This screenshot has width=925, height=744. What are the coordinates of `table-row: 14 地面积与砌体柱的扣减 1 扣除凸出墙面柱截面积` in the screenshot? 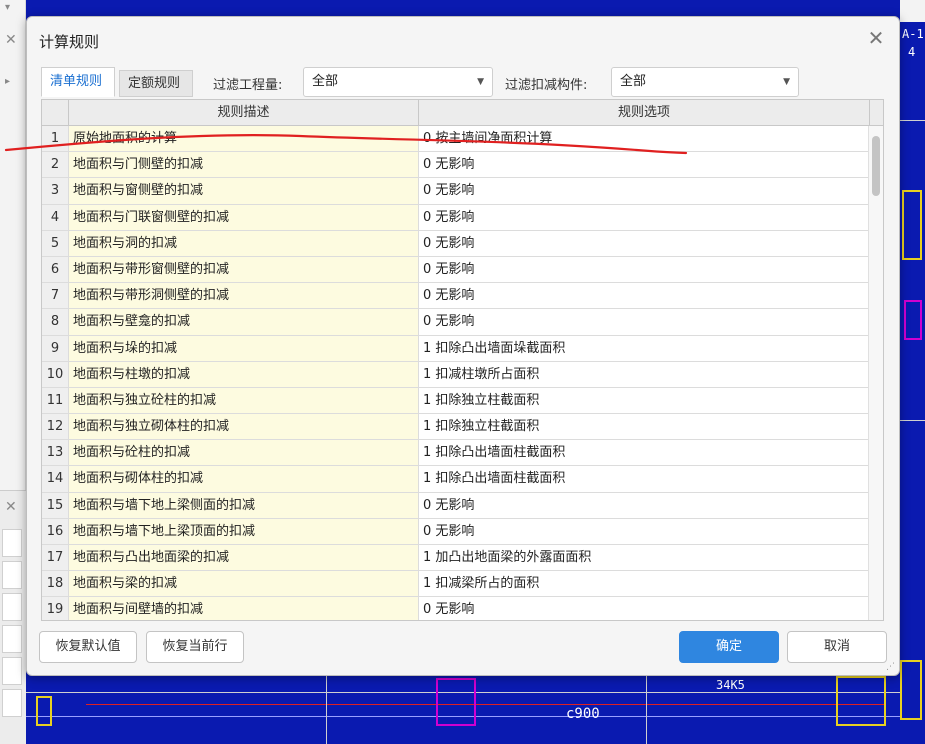 It's located at (462, 479).